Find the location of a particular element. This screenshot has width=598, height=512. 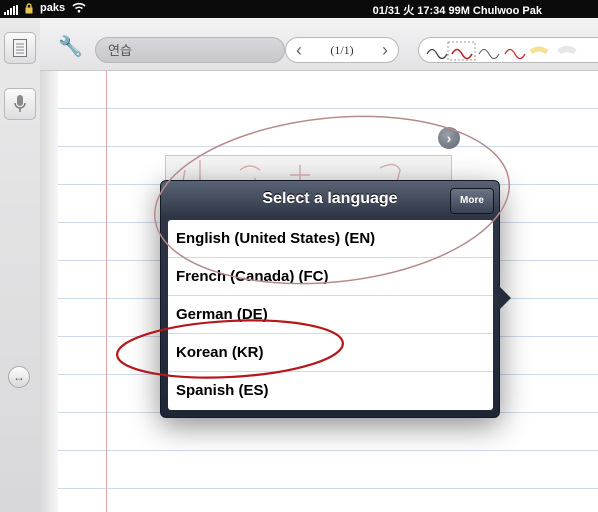

microphone-icon is located at coordinates (20, 103).